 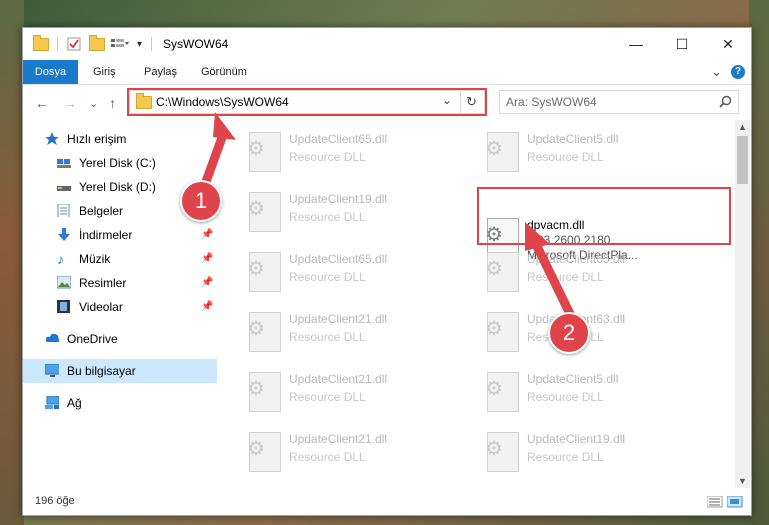 What do you see at coordinates (64, 282) in the screenshot?
I see `pictures-icon` at bounding box center [64, 282].